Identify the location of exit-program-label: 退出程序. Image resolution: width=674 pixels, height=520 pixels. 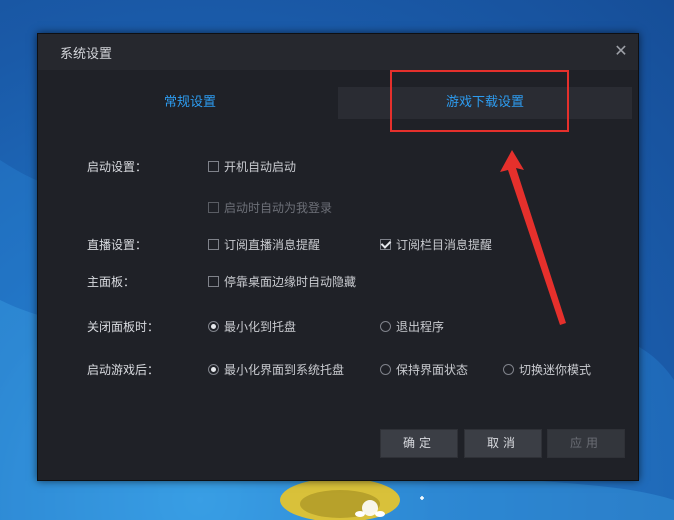
(420, 327).